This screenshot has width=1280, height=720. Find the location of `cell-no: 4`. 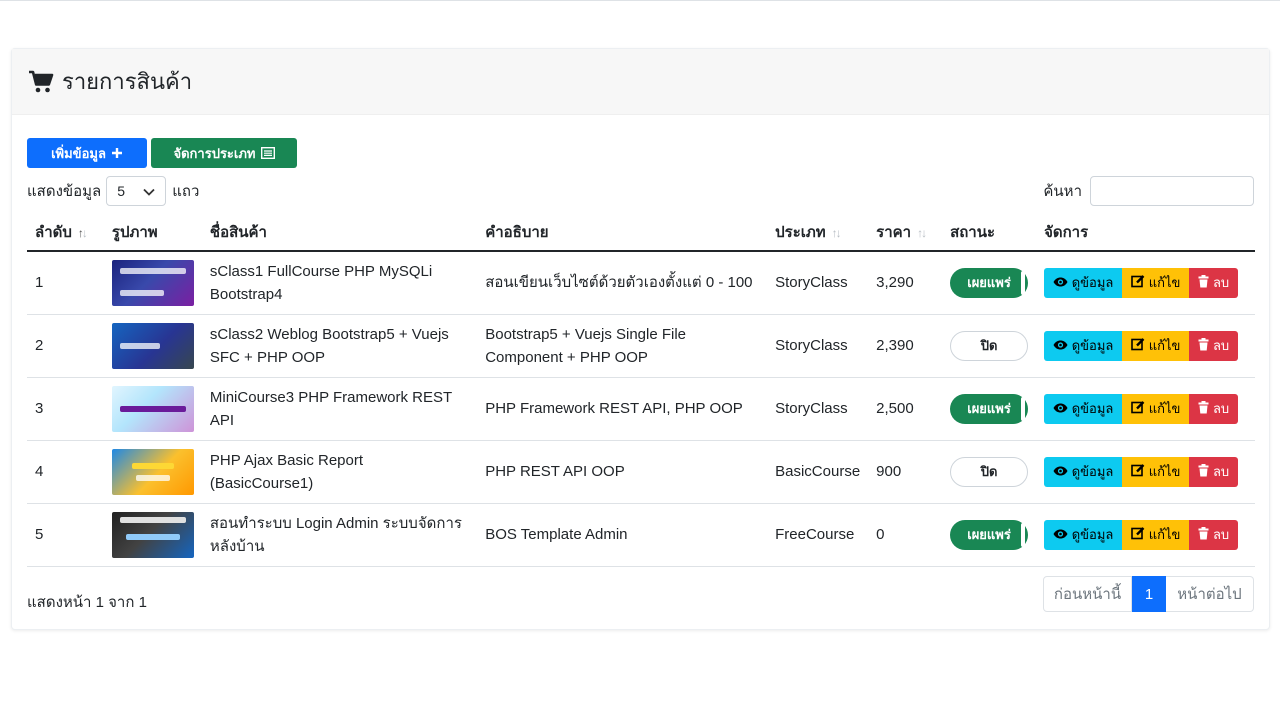

cell-no: 4 is located at coordinates (65, 472).